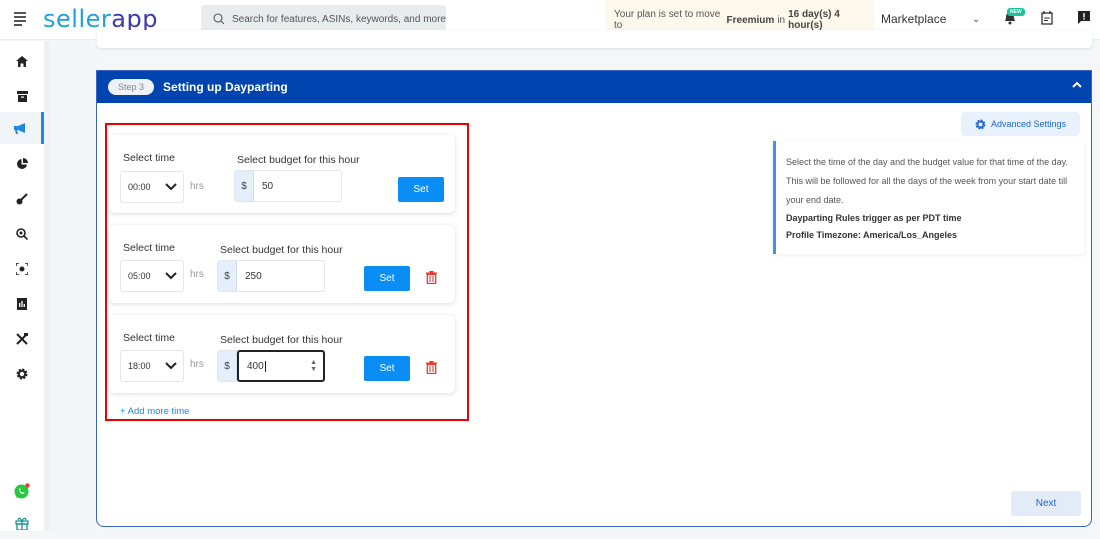 This screenshot has width=1100, height=539. I want to click on panel-title: Setting up Dayparting, so click(225, 87).